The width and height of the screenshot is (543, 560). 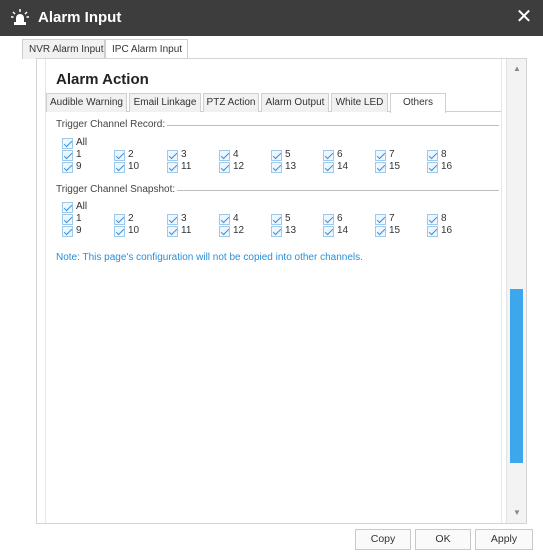 I want to click on tab-ptz-action: PTZ Action, so click(x=231, y=102).